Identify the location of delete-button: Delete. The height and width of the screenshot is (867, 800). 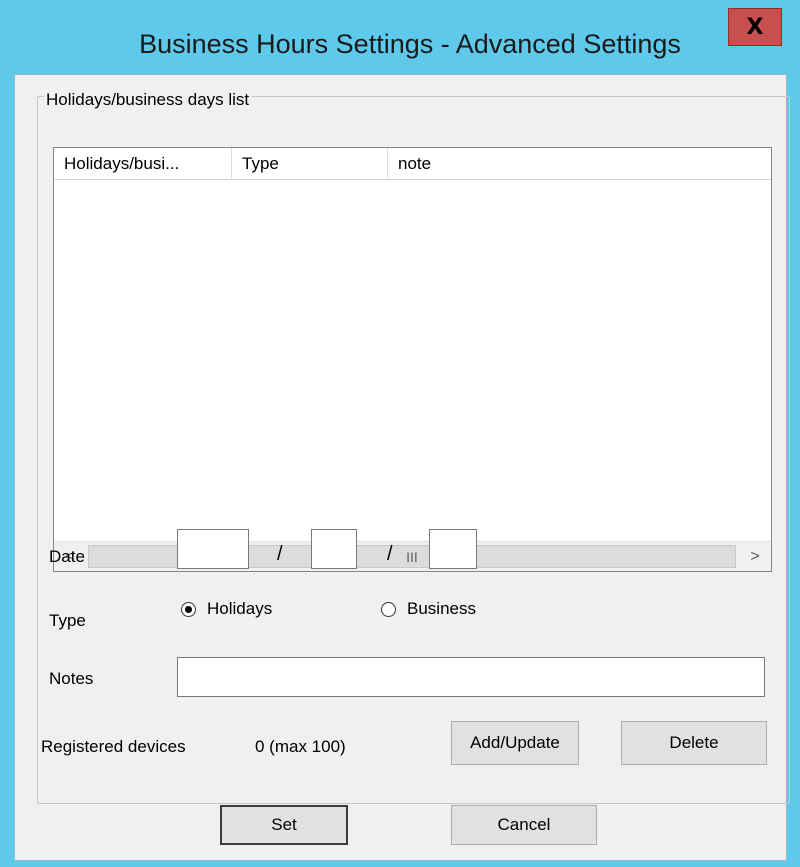
(694, 743).